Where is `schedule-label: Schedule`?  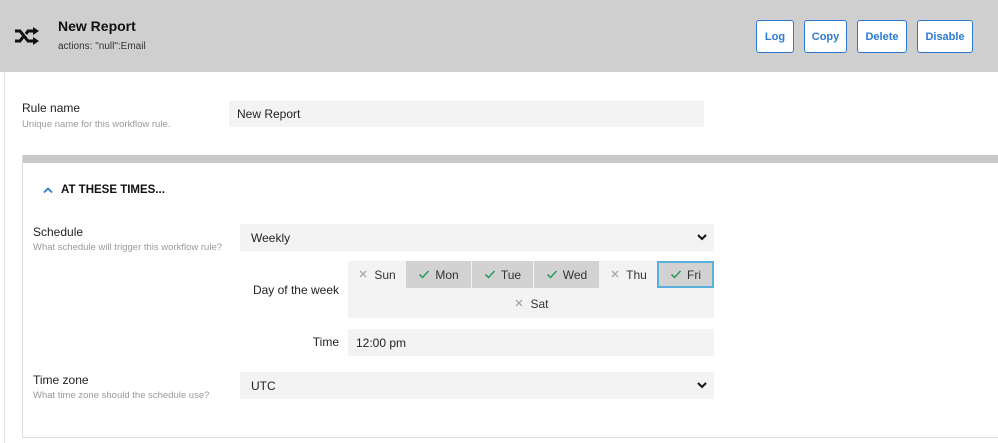
schedule-label: Schedule is located at coordinates (58, 232).